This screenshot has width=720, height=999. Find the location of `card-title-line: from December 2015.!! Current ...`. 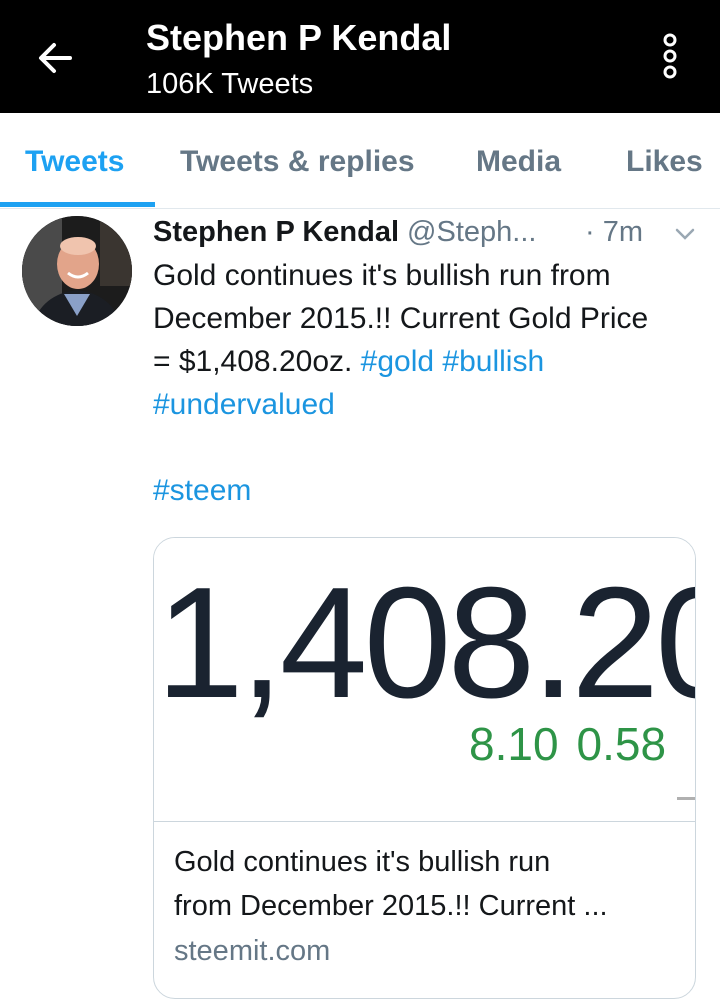

card-title-line: from December 2015.!! Current ... is located at coordinates (391, 906).